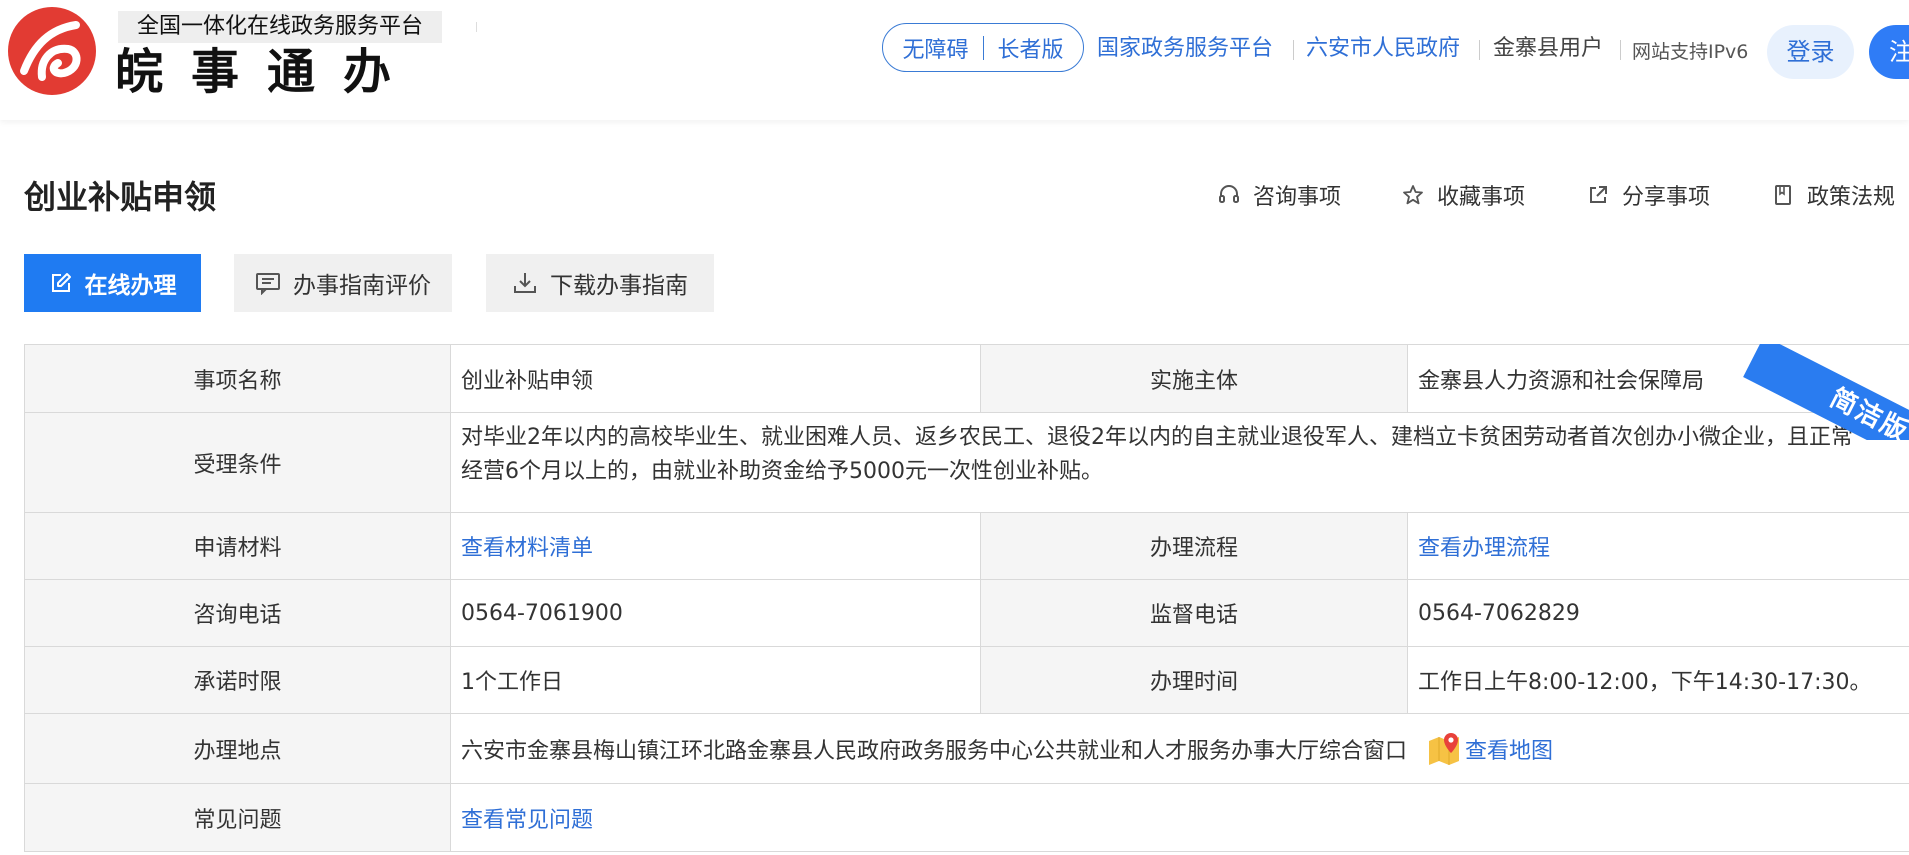  What do you see at coordinates (1889, 52) in the screenshot?
I see `register-button: 注册` at bounding box center [1889, 52].